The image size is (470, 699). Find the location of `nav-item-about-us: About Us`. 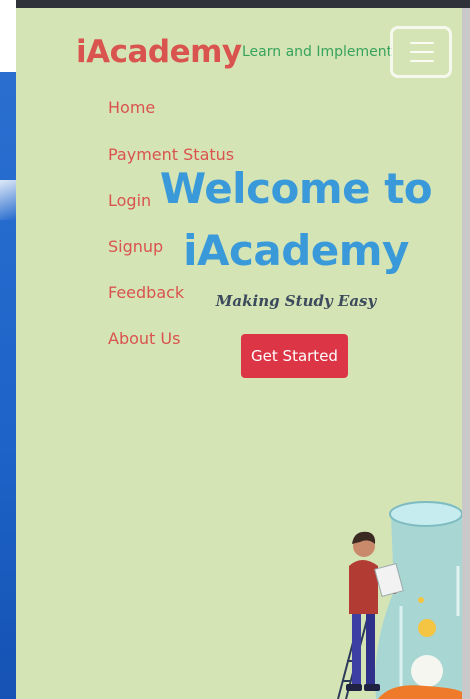

nav-item-about-us: About Us is located at coordinates (144, 338).